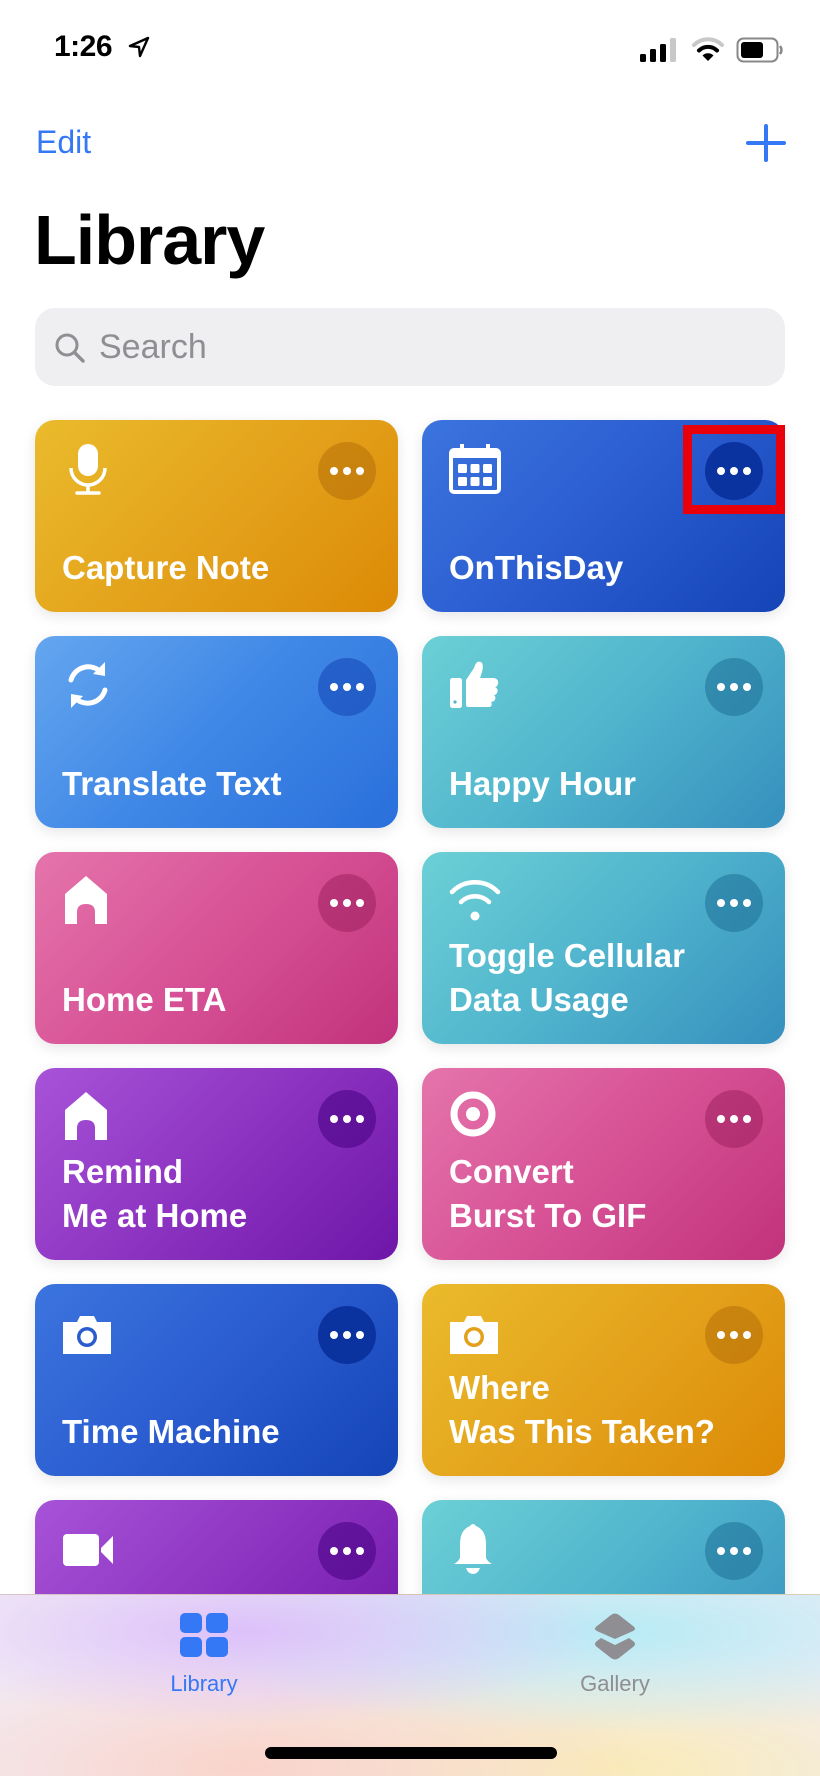 This screenshot has width=820, height=1776. Describe the element at coordinates (615, 1683) in the screenshot. I see `tab-label: Gallery` at that location.